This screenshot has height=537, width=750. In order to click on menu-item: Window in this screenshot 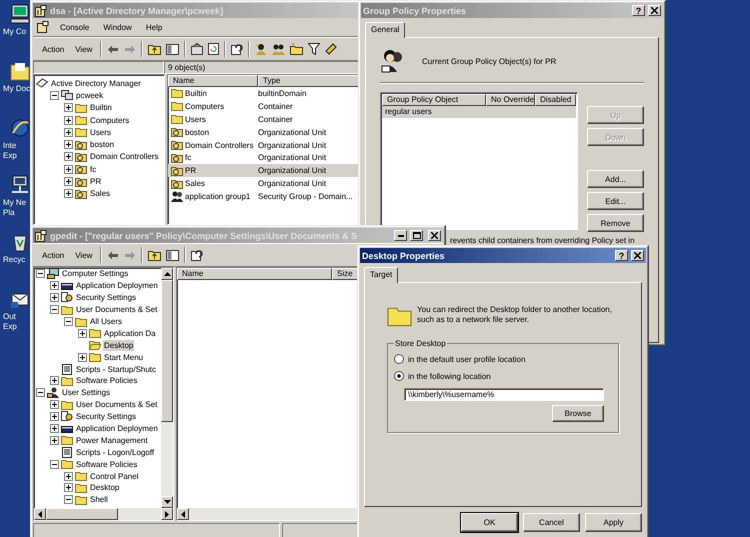, I will do `click(117, 27)`.